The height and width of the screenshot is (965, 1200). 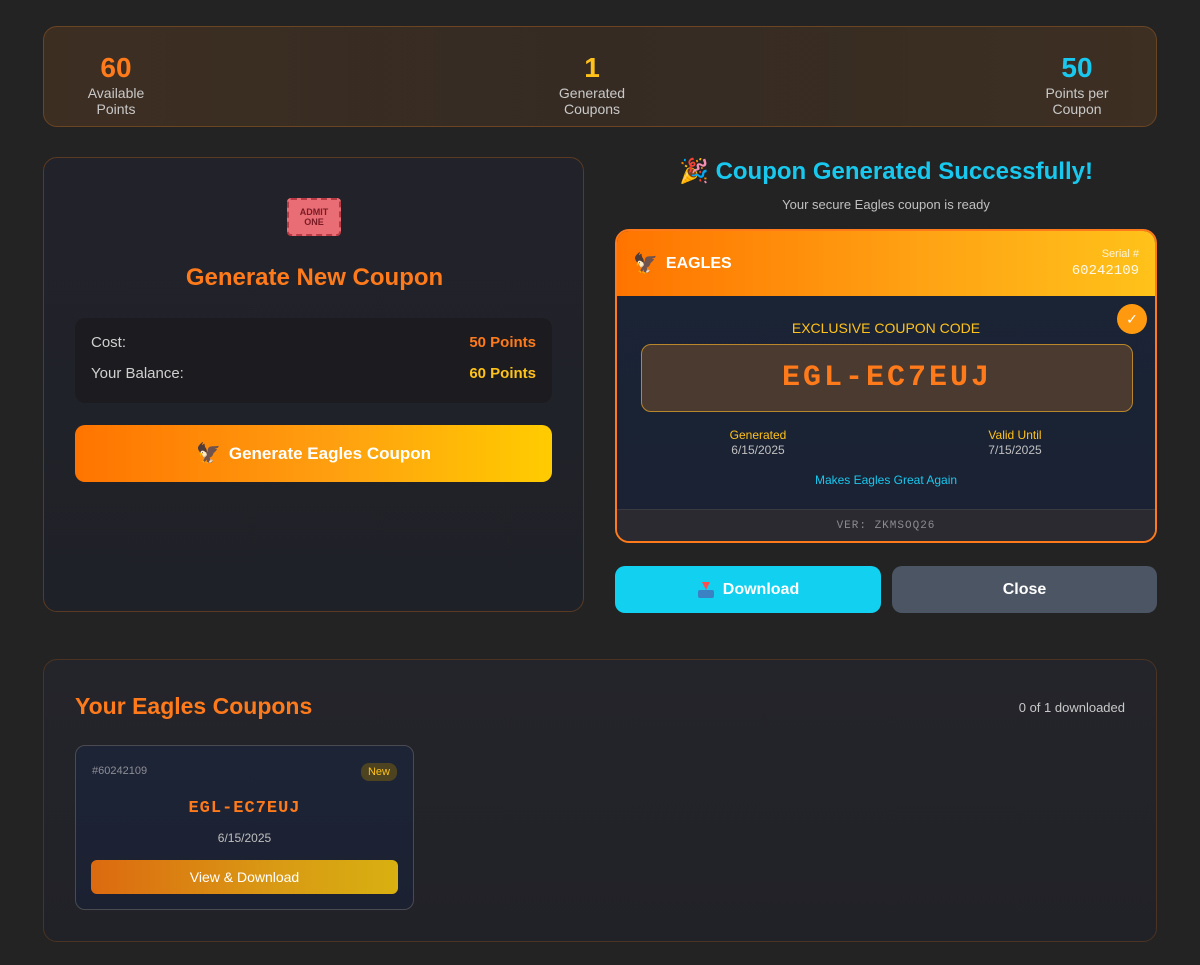 I want to click on points-per-coupon-label: Points per Coupon, so click(x=1077, y=101).